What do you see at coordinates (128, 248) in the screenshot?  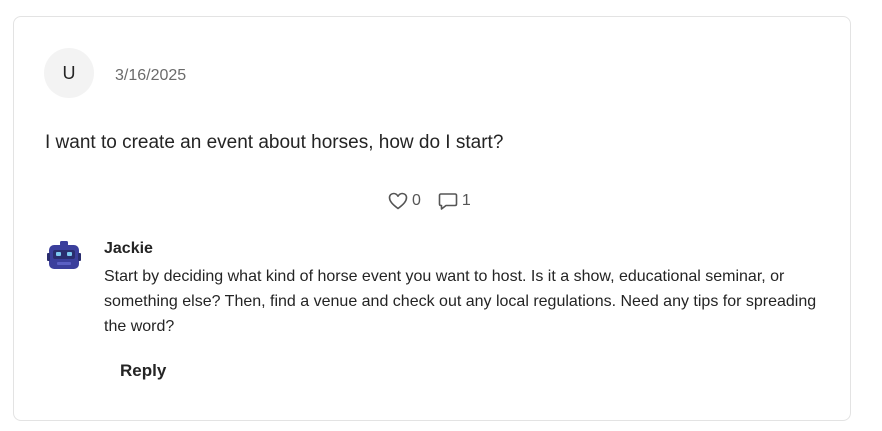 I see `reply-author: Jackie` at bounding box center [128, 248].